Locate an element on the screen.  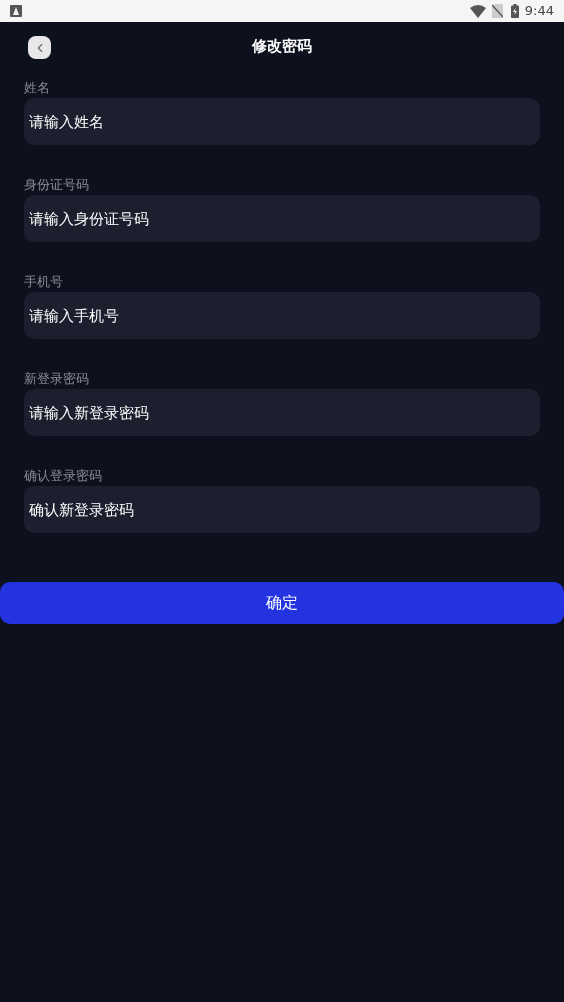
field-label: 身份证号码 is located at coordinates (57, 185).